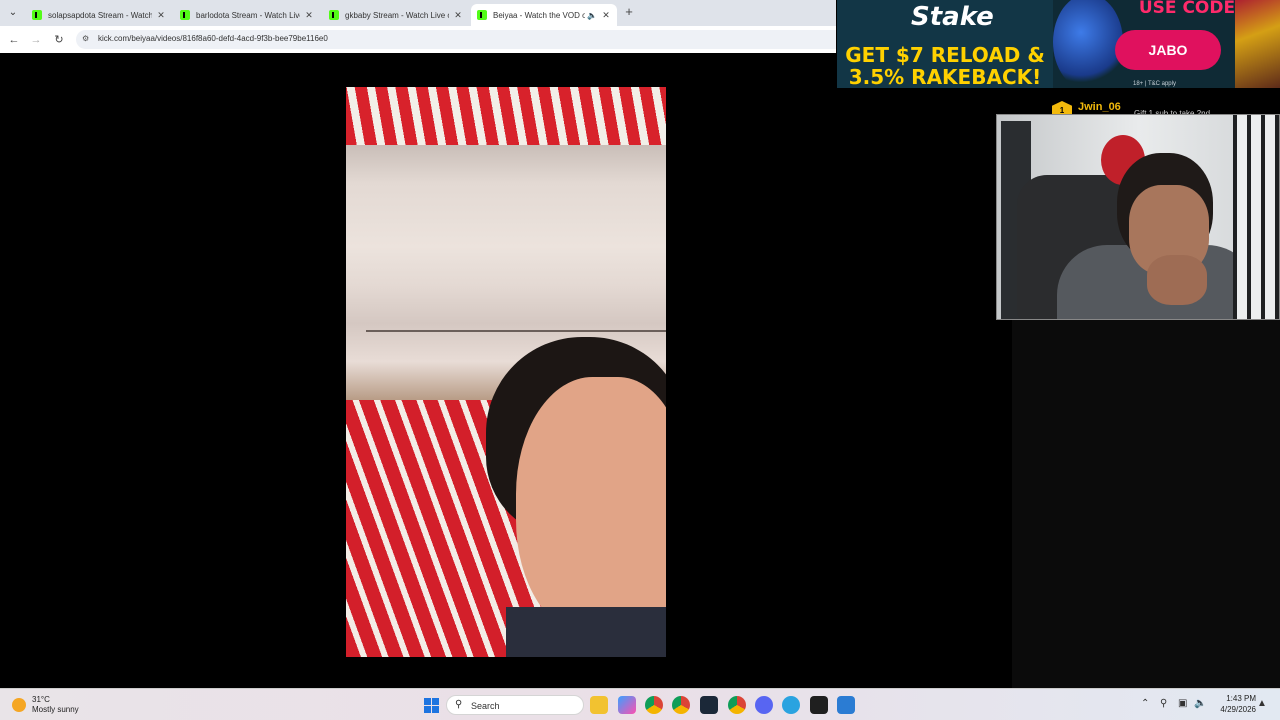 The image size is (1280, 720). I want to click on right-dark-panel, so click(1146, 504).